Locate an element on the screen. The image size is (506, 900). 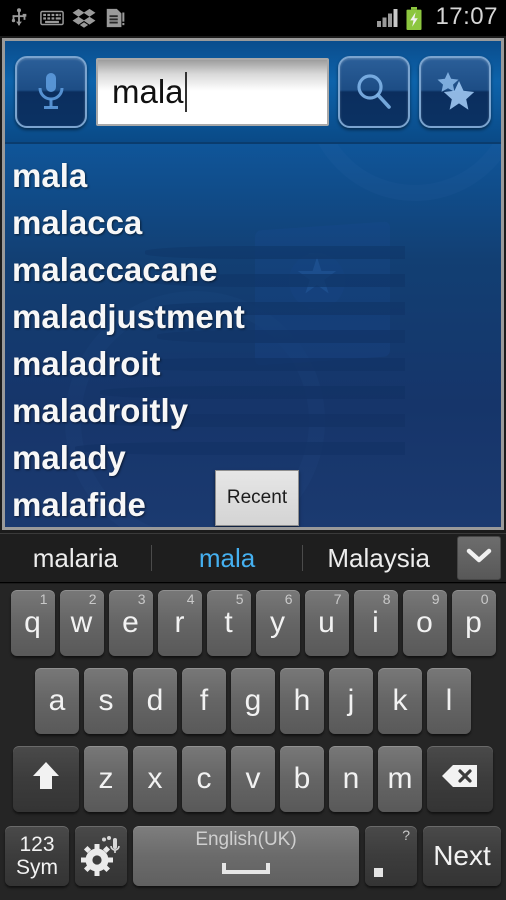
key-h: h is located at coordinates (302, 701).